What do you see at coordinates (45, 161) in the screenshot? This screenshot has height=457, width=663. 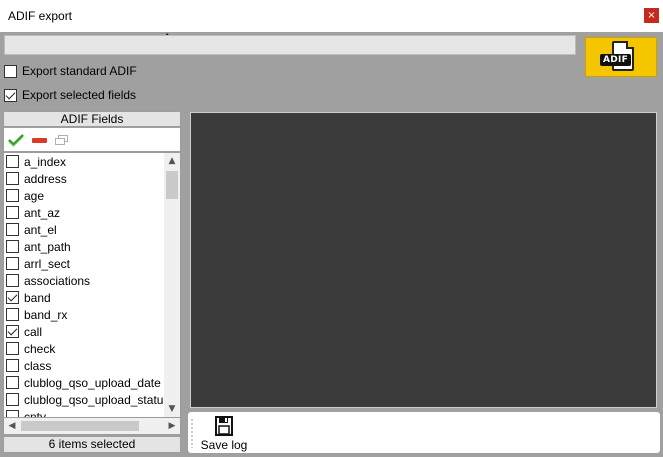 I see `field-label: a_index` at bounding box center [45, 161].